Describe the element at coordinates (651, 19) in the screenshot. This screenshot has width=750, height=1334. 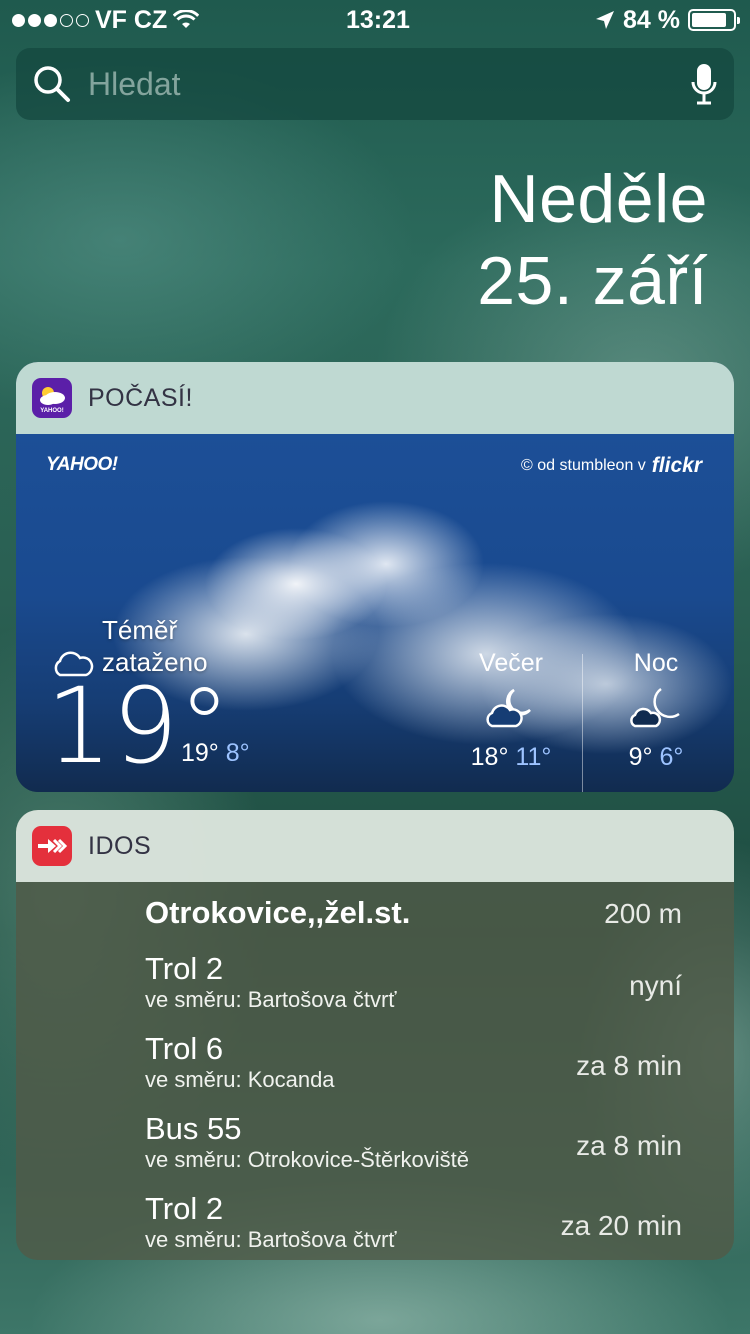
I see `battery-percent: 84 %` at that location.